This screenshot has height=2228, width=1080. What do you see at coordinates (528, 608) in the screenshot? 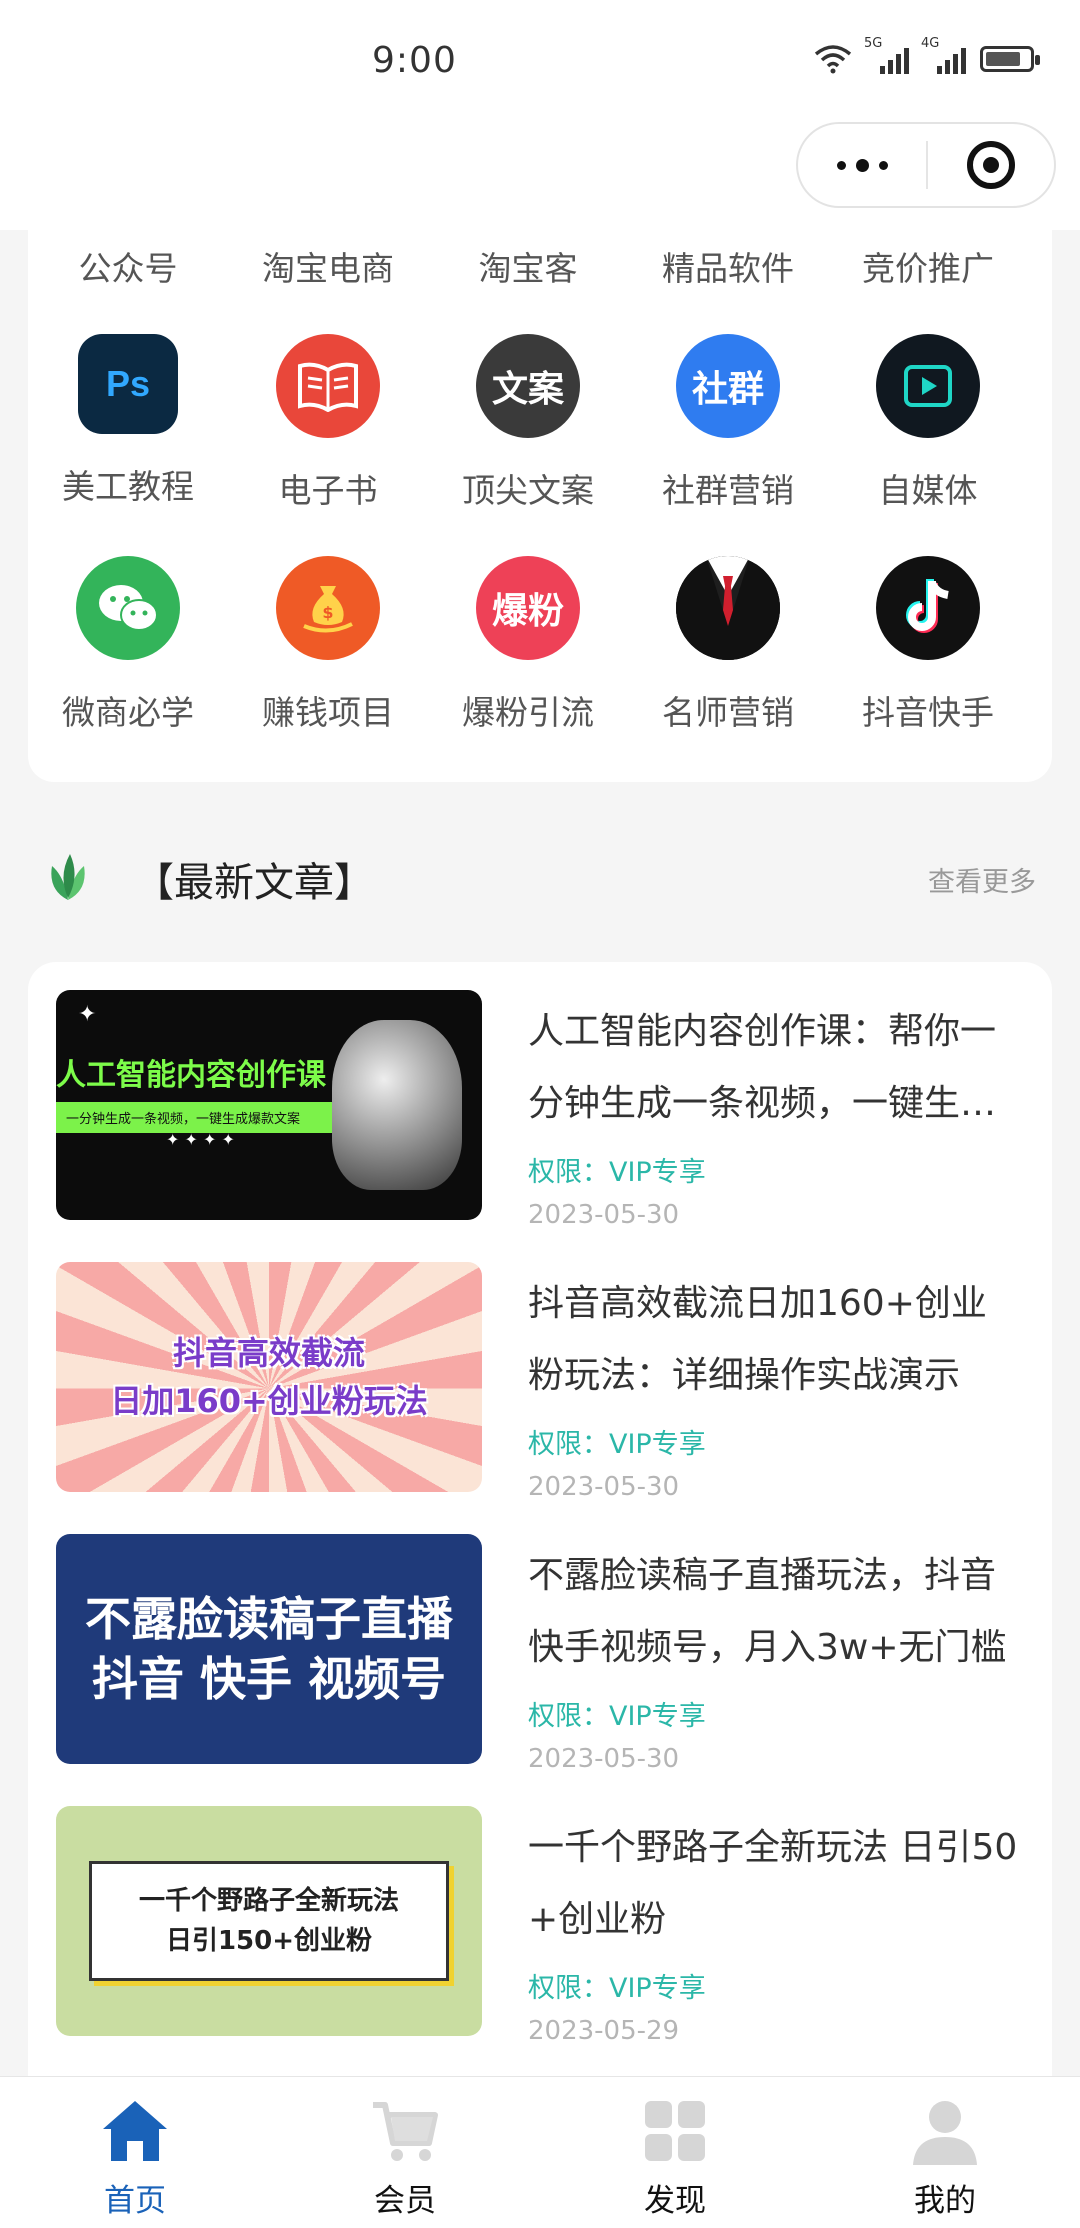
I see `fans-icon: 爆粉` at bounding box center [528, 608].